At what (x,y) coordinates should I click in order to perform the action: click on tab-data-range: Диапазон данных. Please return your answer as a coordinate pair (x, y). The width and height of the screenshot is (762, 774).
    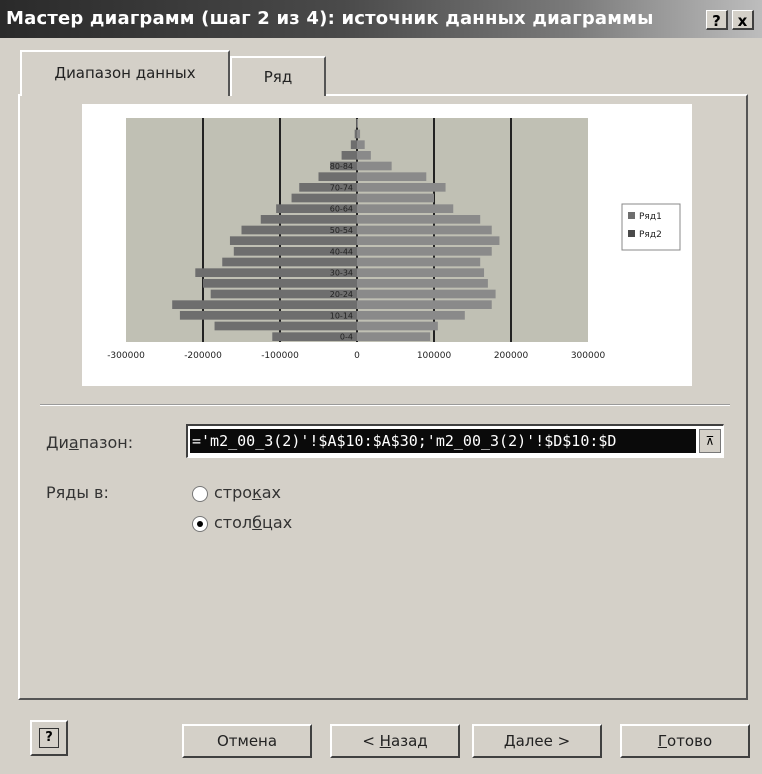
    Looking at the image, I should click on (125, 73).